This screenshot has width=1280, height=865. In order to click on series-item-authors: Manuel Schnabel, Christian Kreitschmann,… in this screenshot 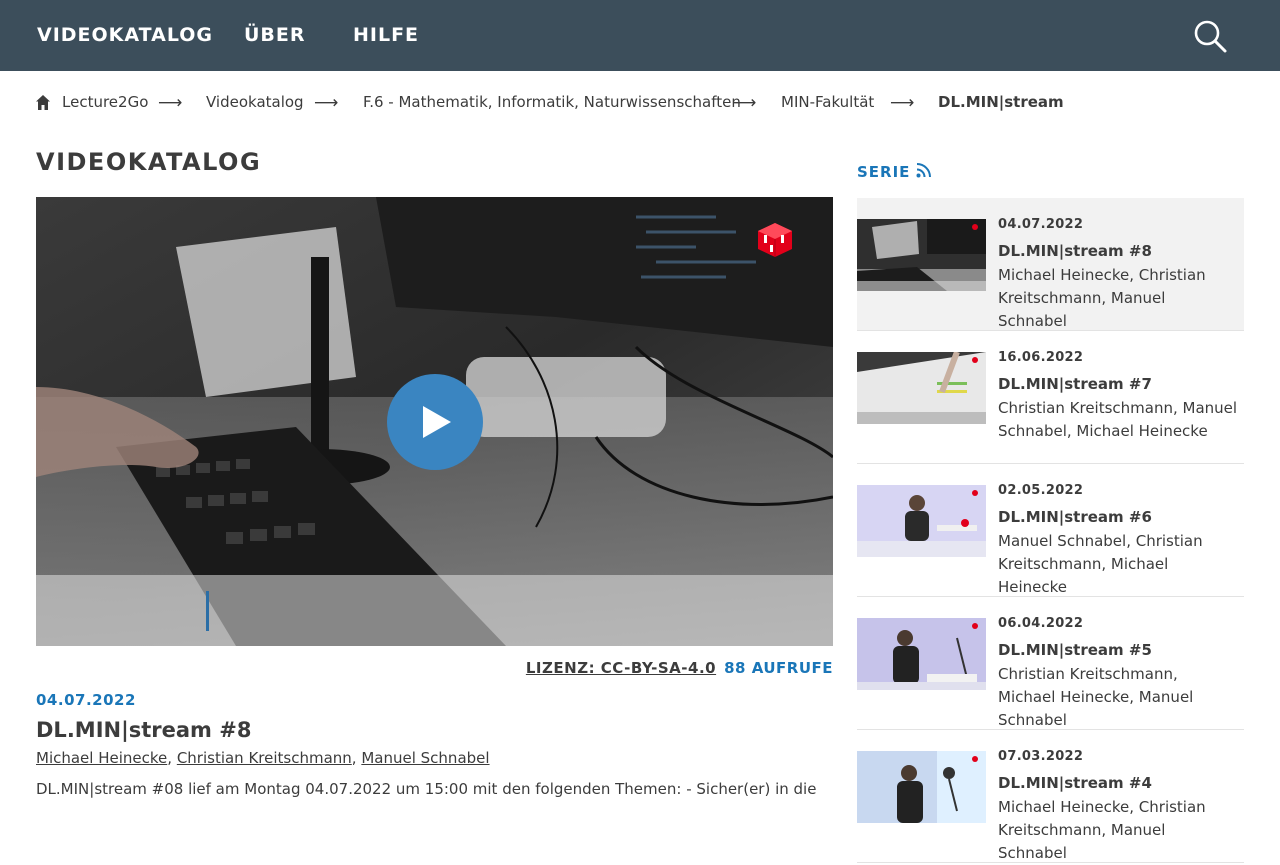, I will do `click(1100, 564)`.